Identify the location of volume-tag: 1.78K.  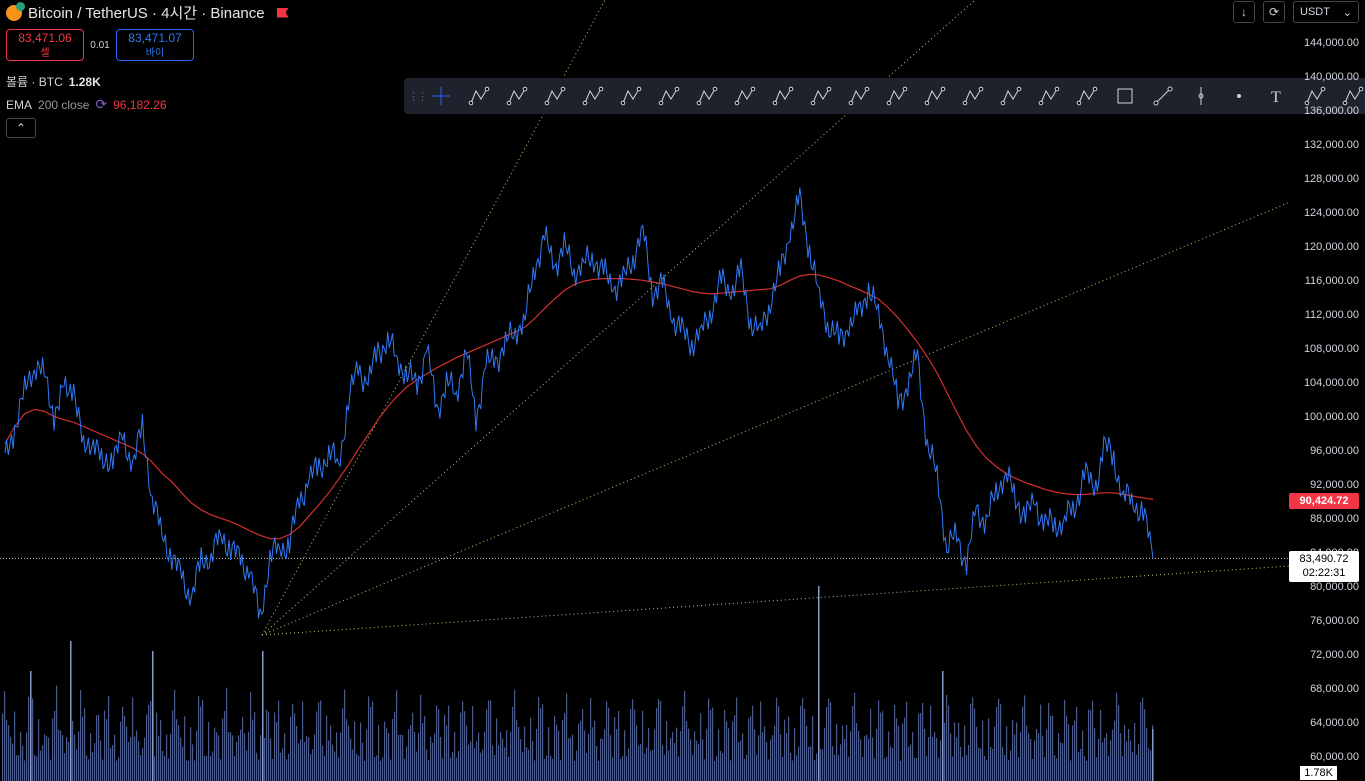
(1318, 773).